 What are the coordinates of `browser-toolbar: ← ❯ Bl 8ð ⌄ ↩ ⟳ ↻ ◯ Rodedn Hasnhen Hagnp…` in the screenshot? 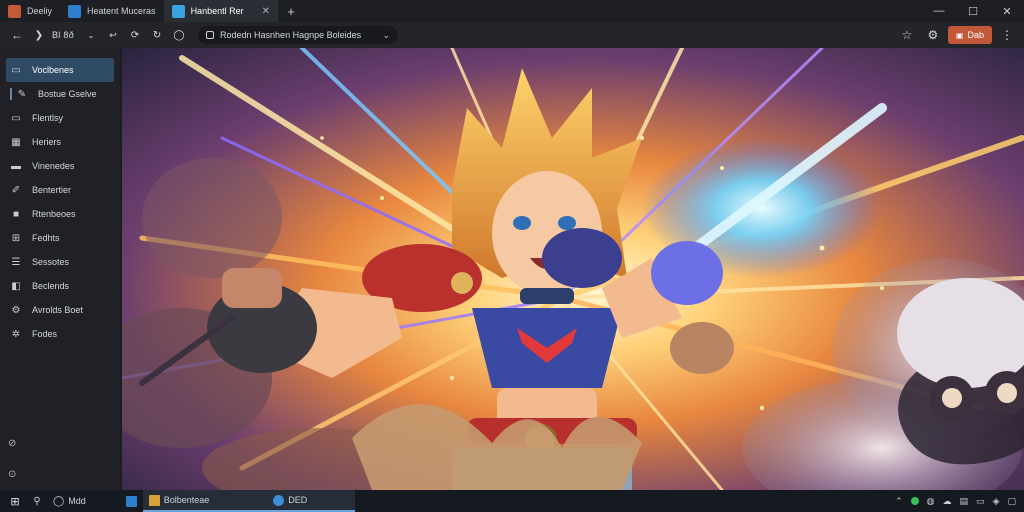 It's located at (512, 35).